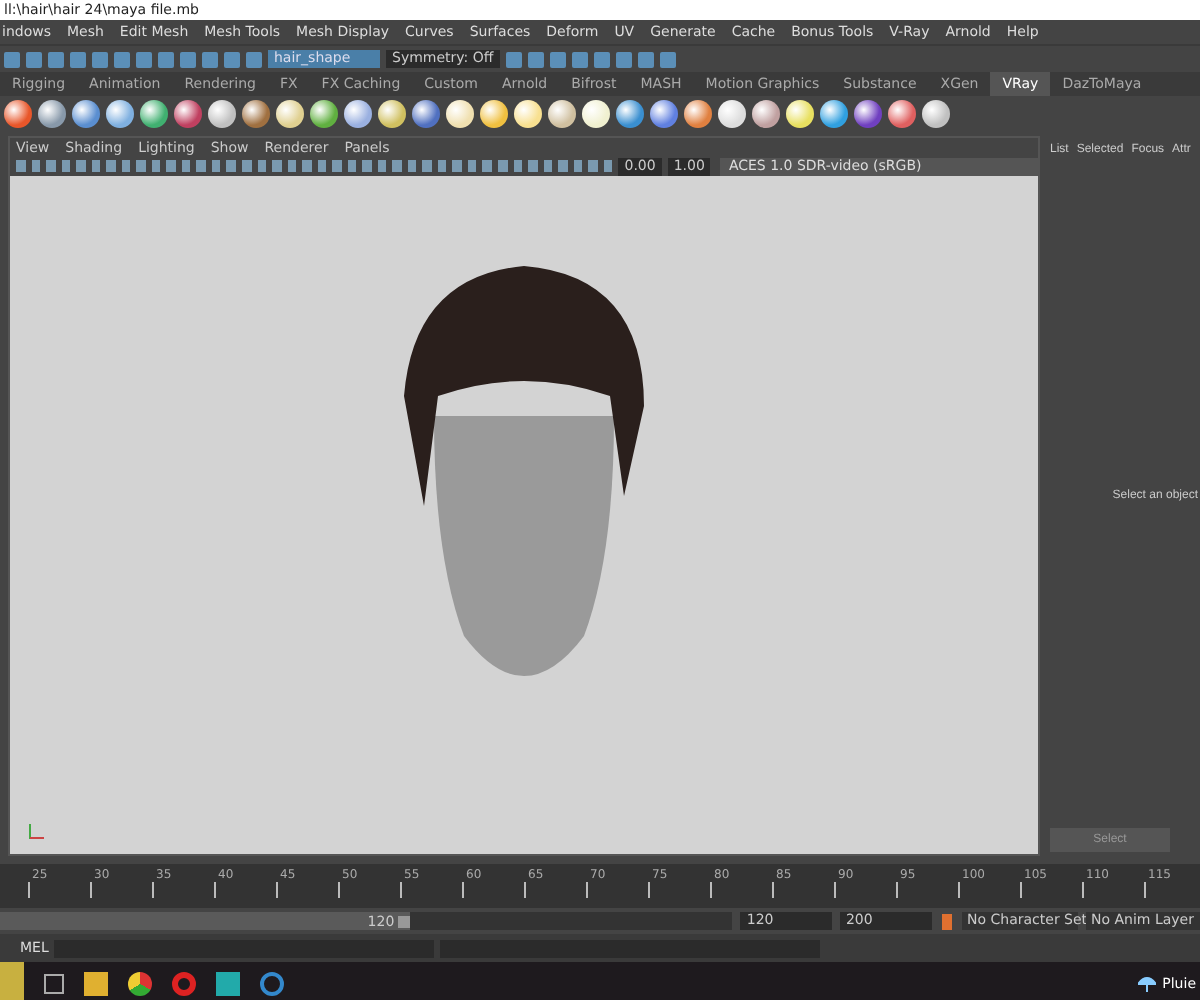 This screenshot has height=1000, width=1200. What do you see at coordinates (1147, 983) in the screenshot?
I see `umbrella-icon` at bounding box center [1147, 983].